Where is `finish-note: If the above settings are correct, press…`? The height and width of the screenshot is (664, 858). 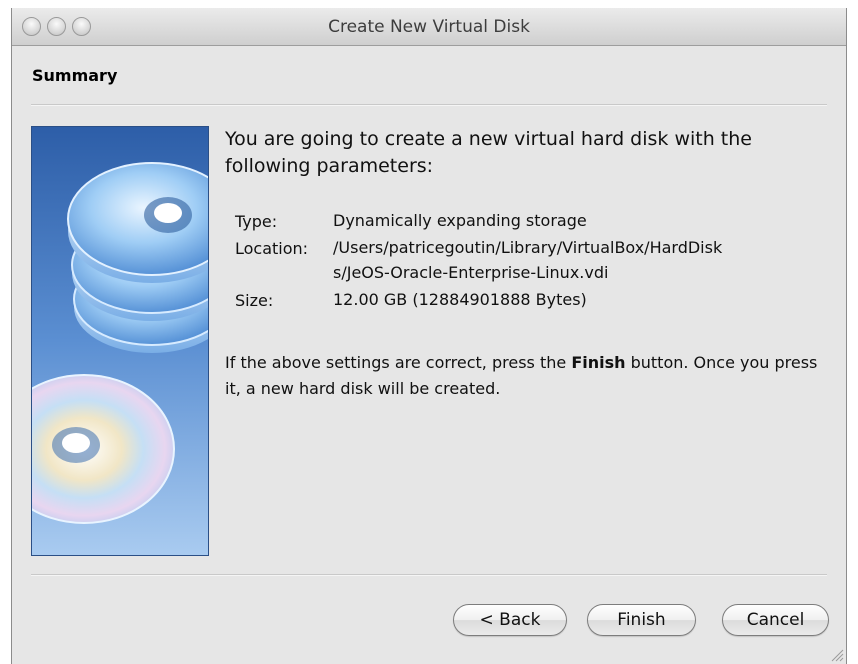 finish-note: If the above settings are correct, press… is located at coordinates (531, 376).